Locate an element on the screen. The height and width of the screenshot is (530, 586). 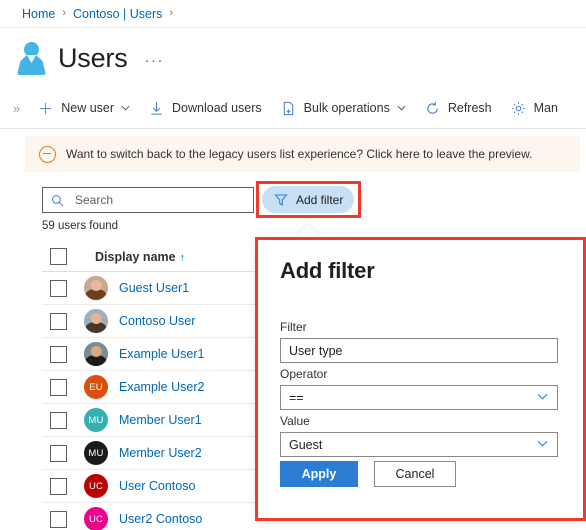
sort-ascending-icon: ↑ is located at coordinates (182, 257).